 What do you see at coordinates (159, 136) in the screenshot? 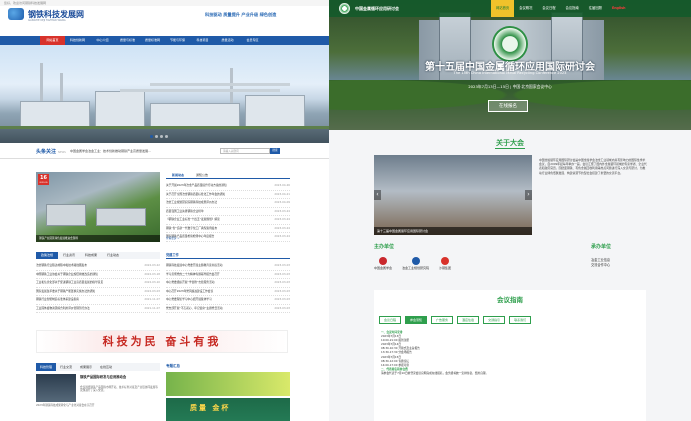
I see `hero-slider-dots` at bounding box center [159, 136].